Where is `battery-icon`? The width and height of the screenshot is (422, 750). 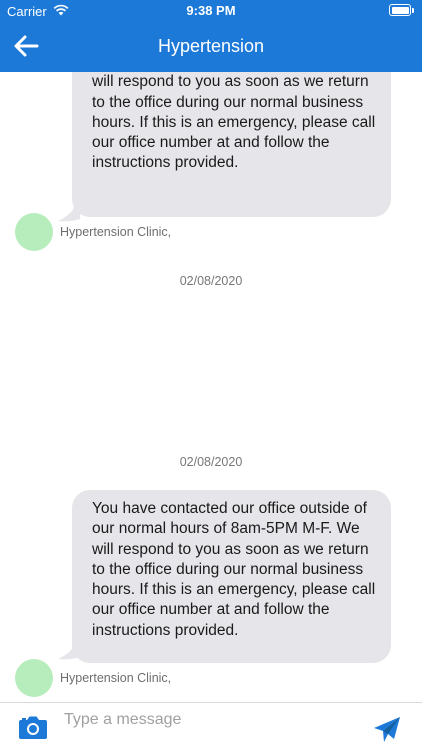
battery-icon is located at coordinates (401, 10).